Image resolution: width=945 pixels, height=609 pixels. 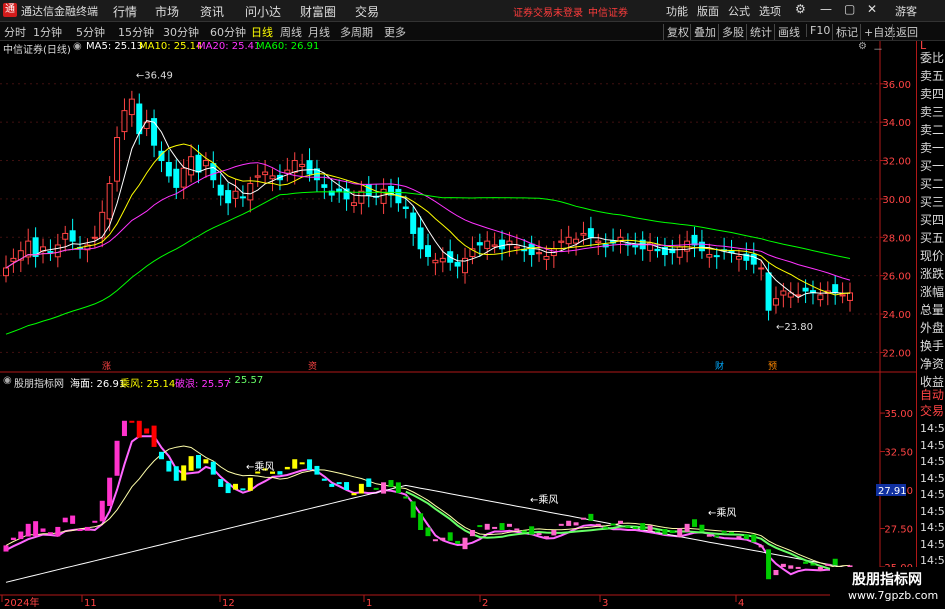 I want to click on main-axis-label-0: 36.00, so click(x=896, y=85).